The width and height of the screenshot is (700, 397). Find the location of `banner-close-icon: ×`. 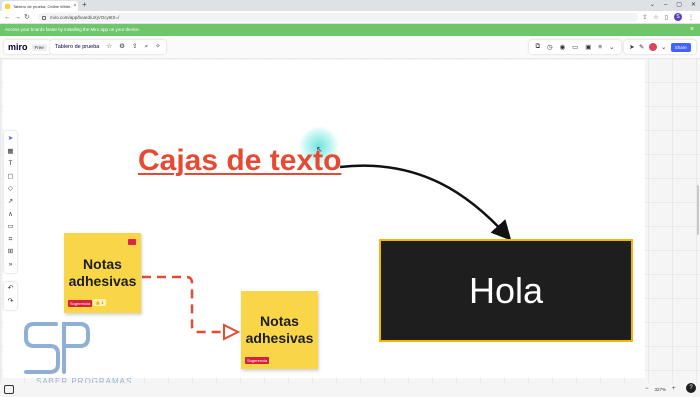

banner-close-icon: × is located at coordinates (692, 30).